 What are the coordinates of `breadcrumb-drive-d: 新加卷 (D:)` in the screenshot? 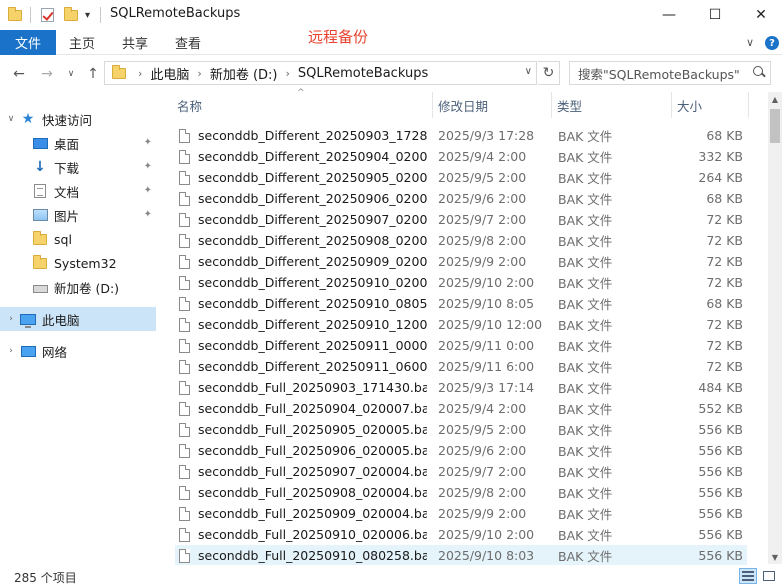 It's located at (244, 73).